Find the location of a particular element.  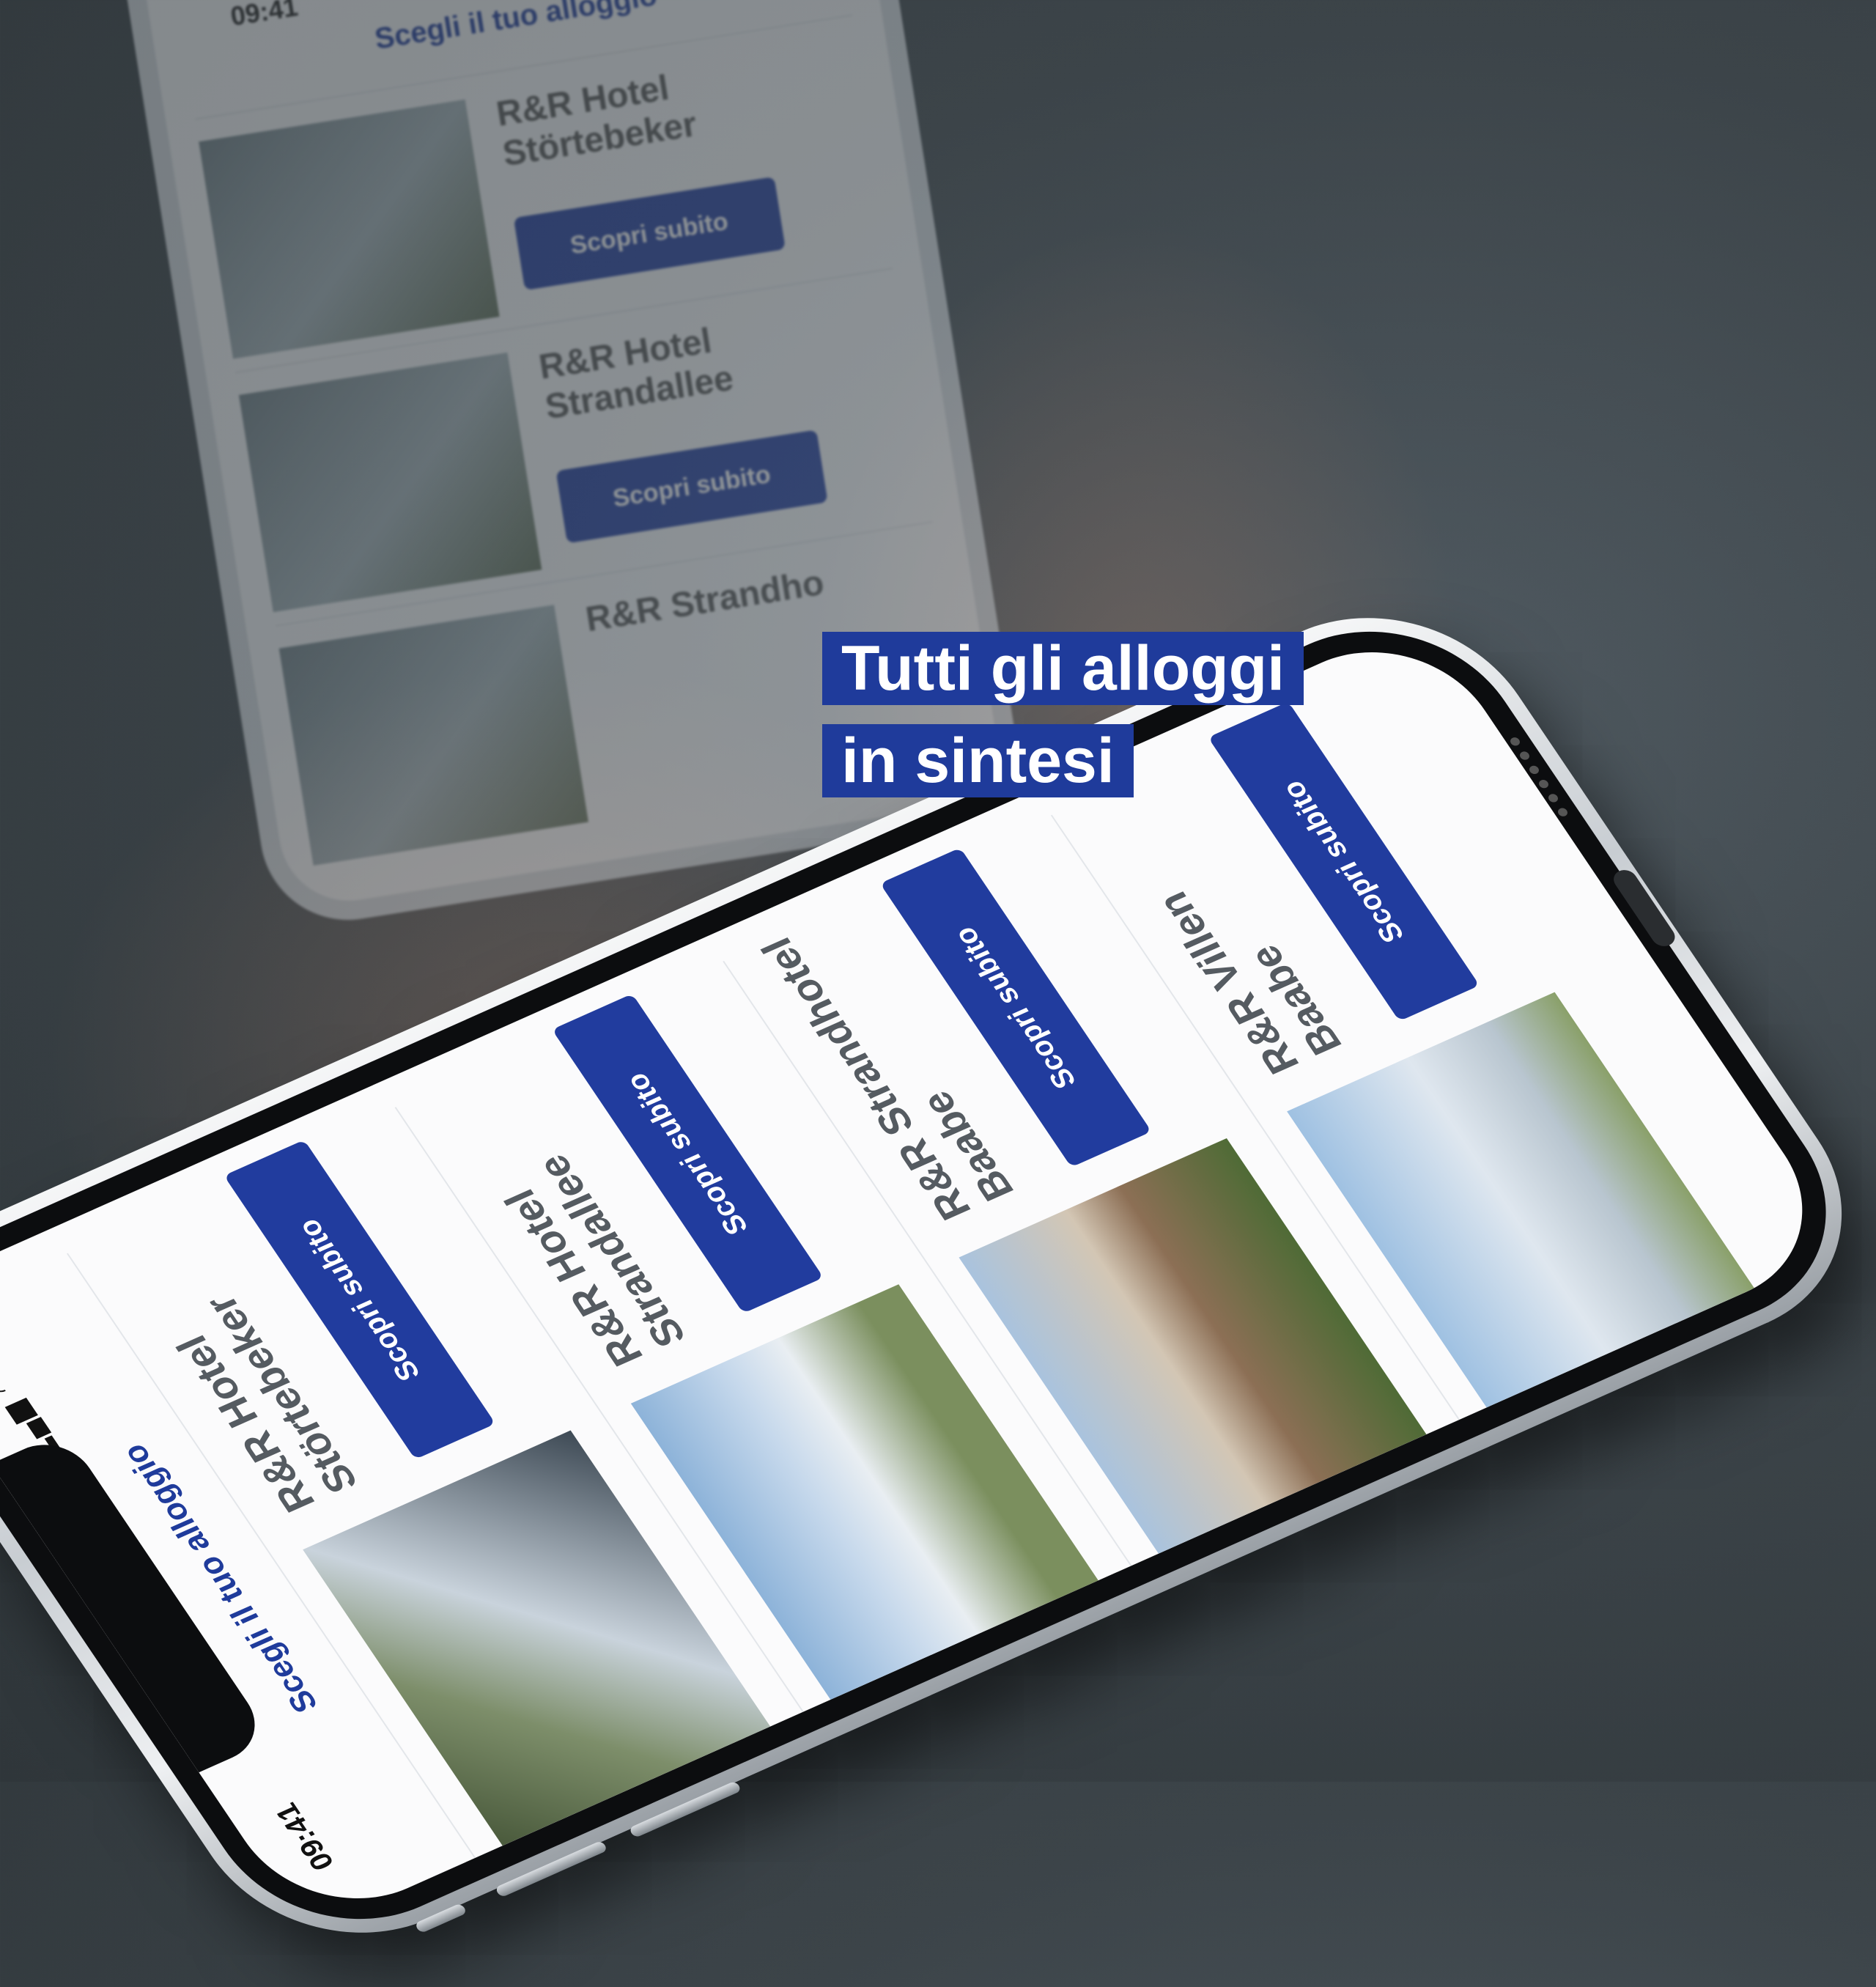

status-time: 09:41 is located at coordinates (304, 1836).